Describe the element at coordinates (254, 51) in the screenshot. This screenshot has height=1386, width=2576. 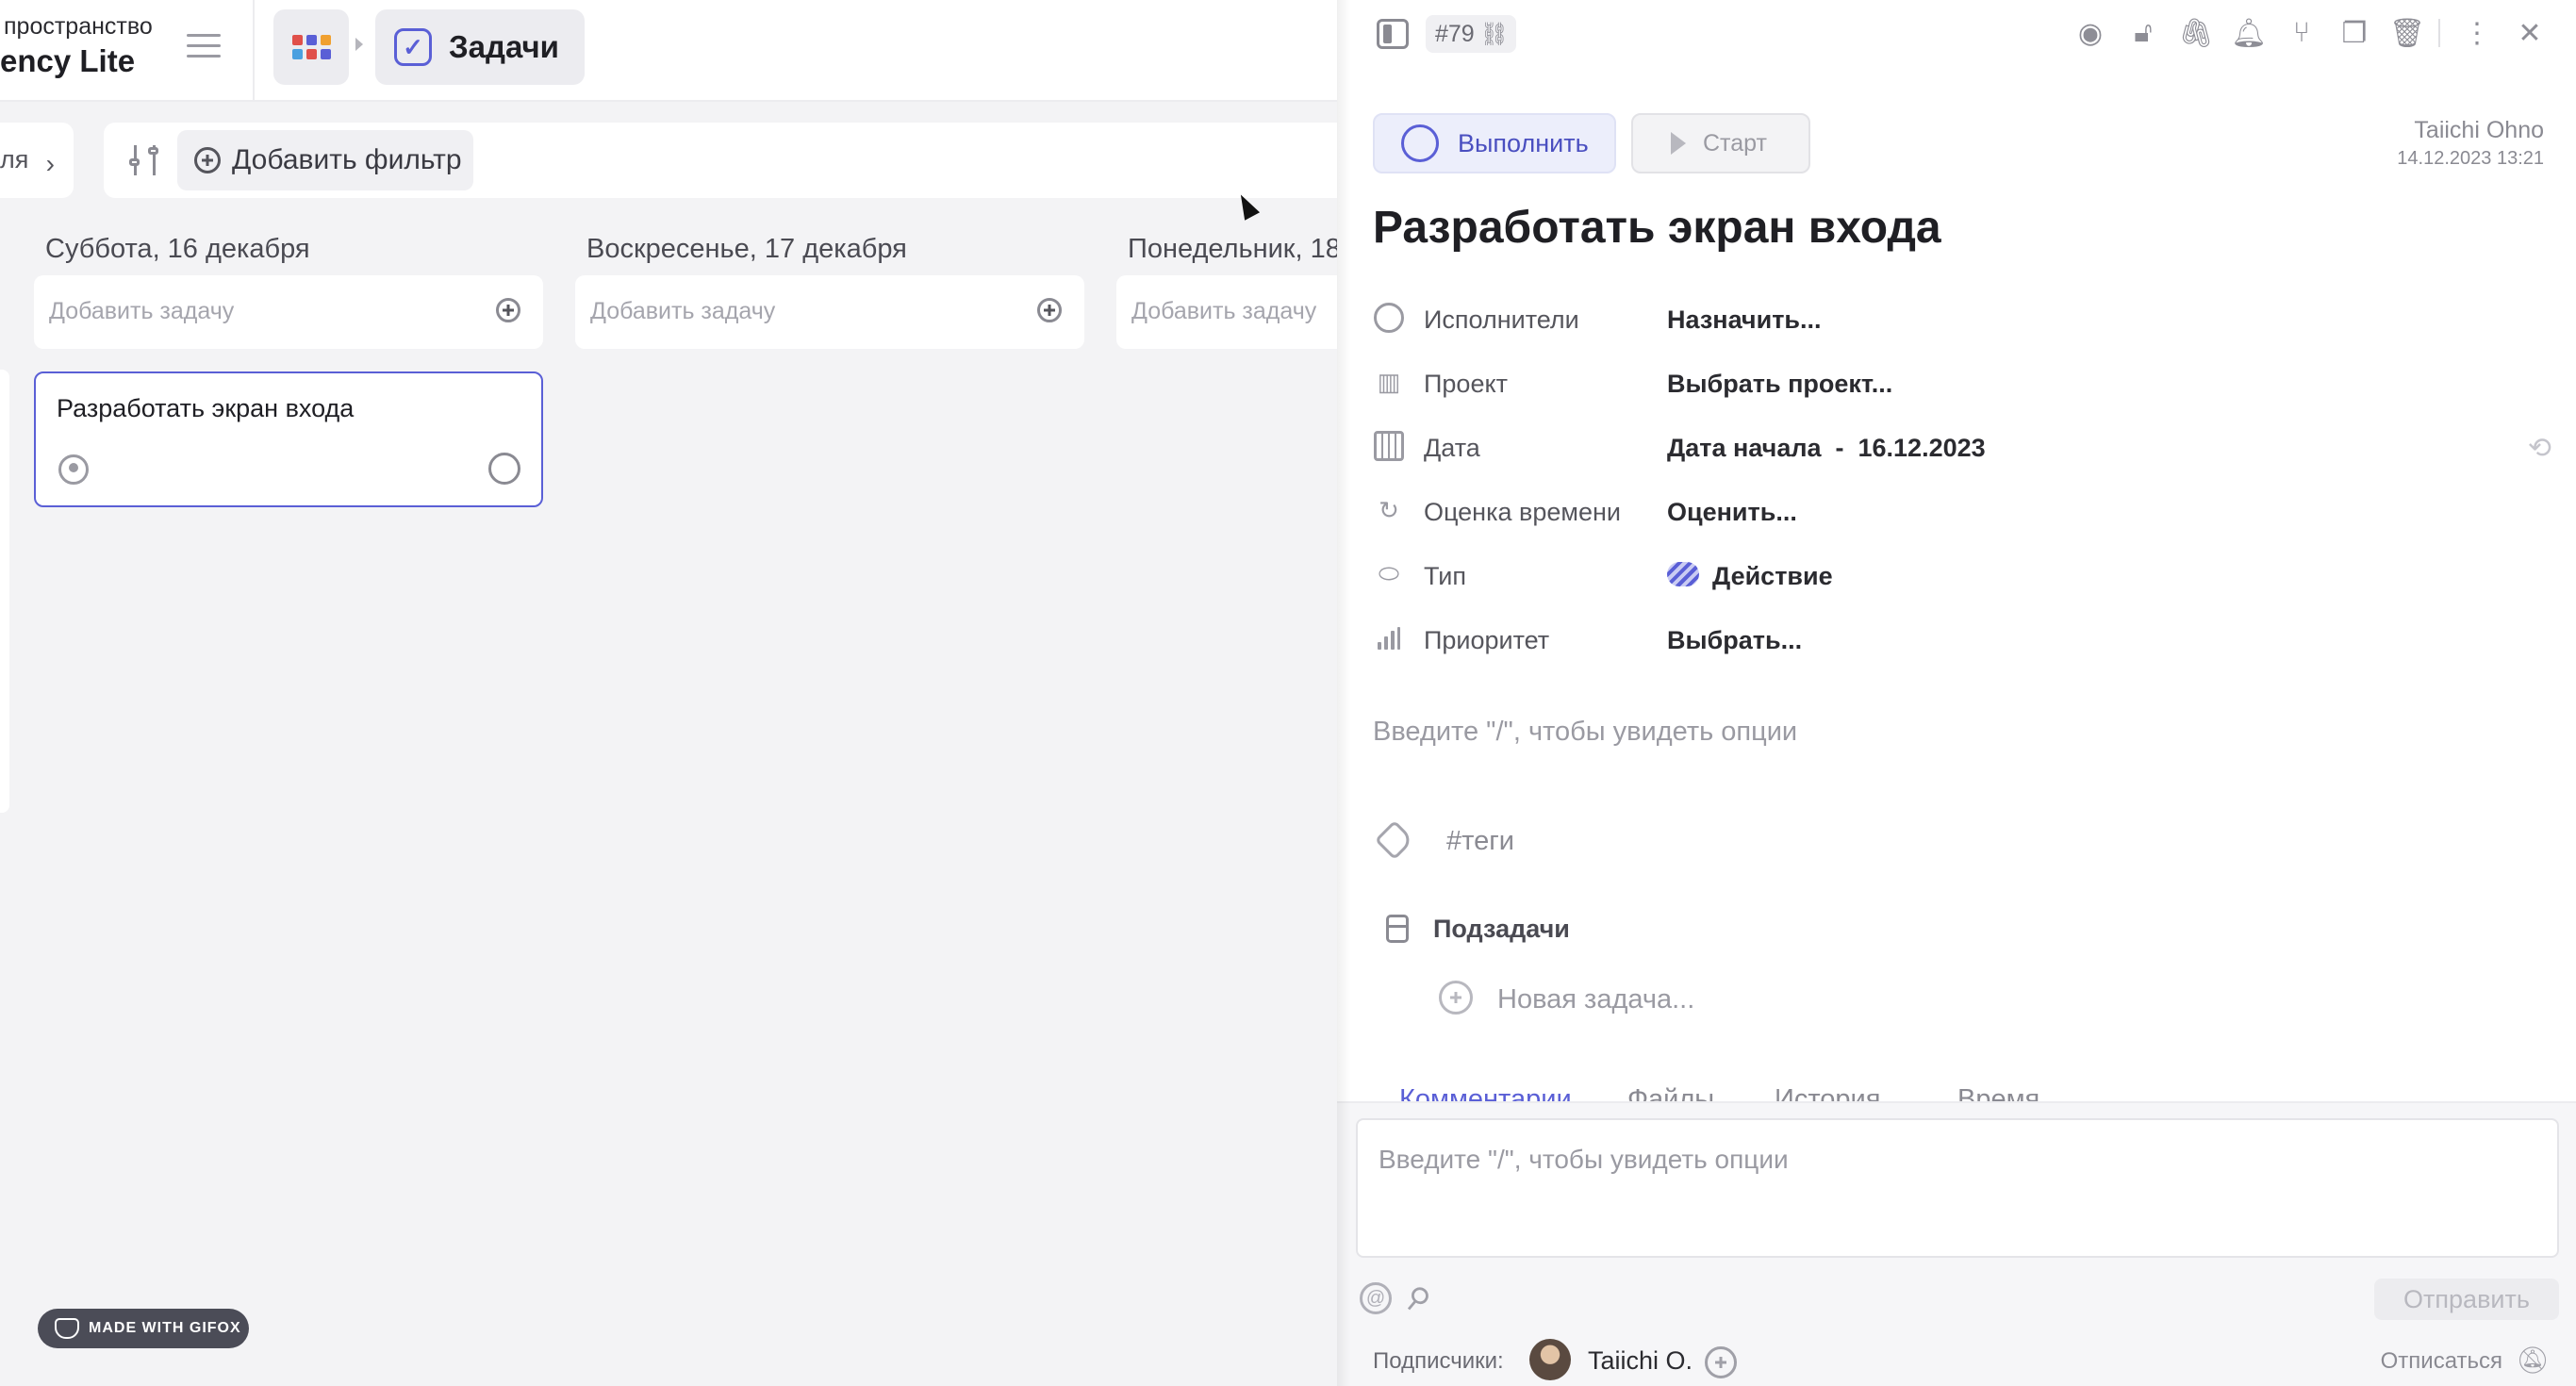
I see `divider` at that location.